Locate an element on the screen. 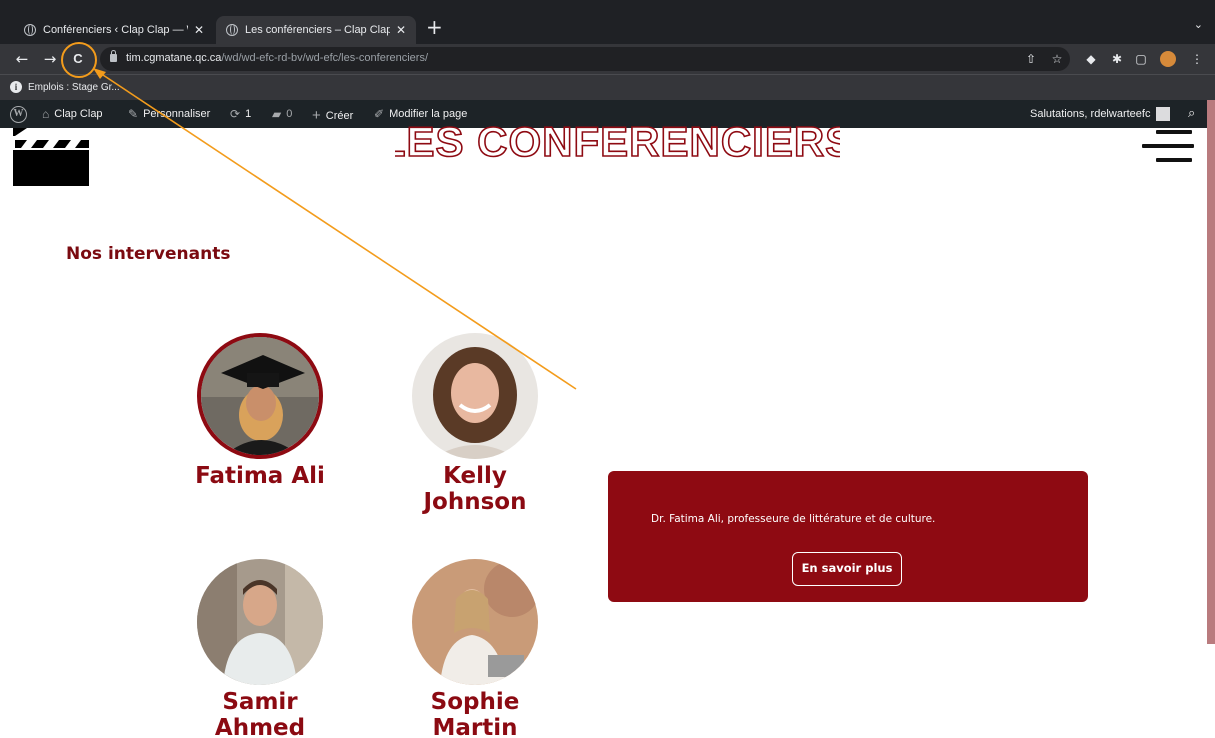  plus-icon: + is located at coordinates (316, 115).